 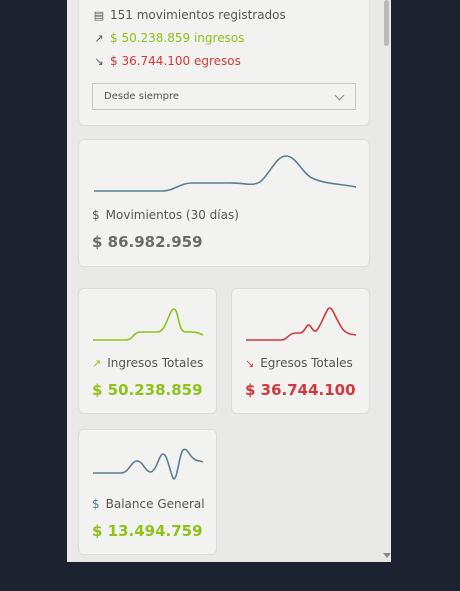 I want to click on income-summary-row: ↗ $ 50.238.859 ingresos, so click(x=168, y=38).